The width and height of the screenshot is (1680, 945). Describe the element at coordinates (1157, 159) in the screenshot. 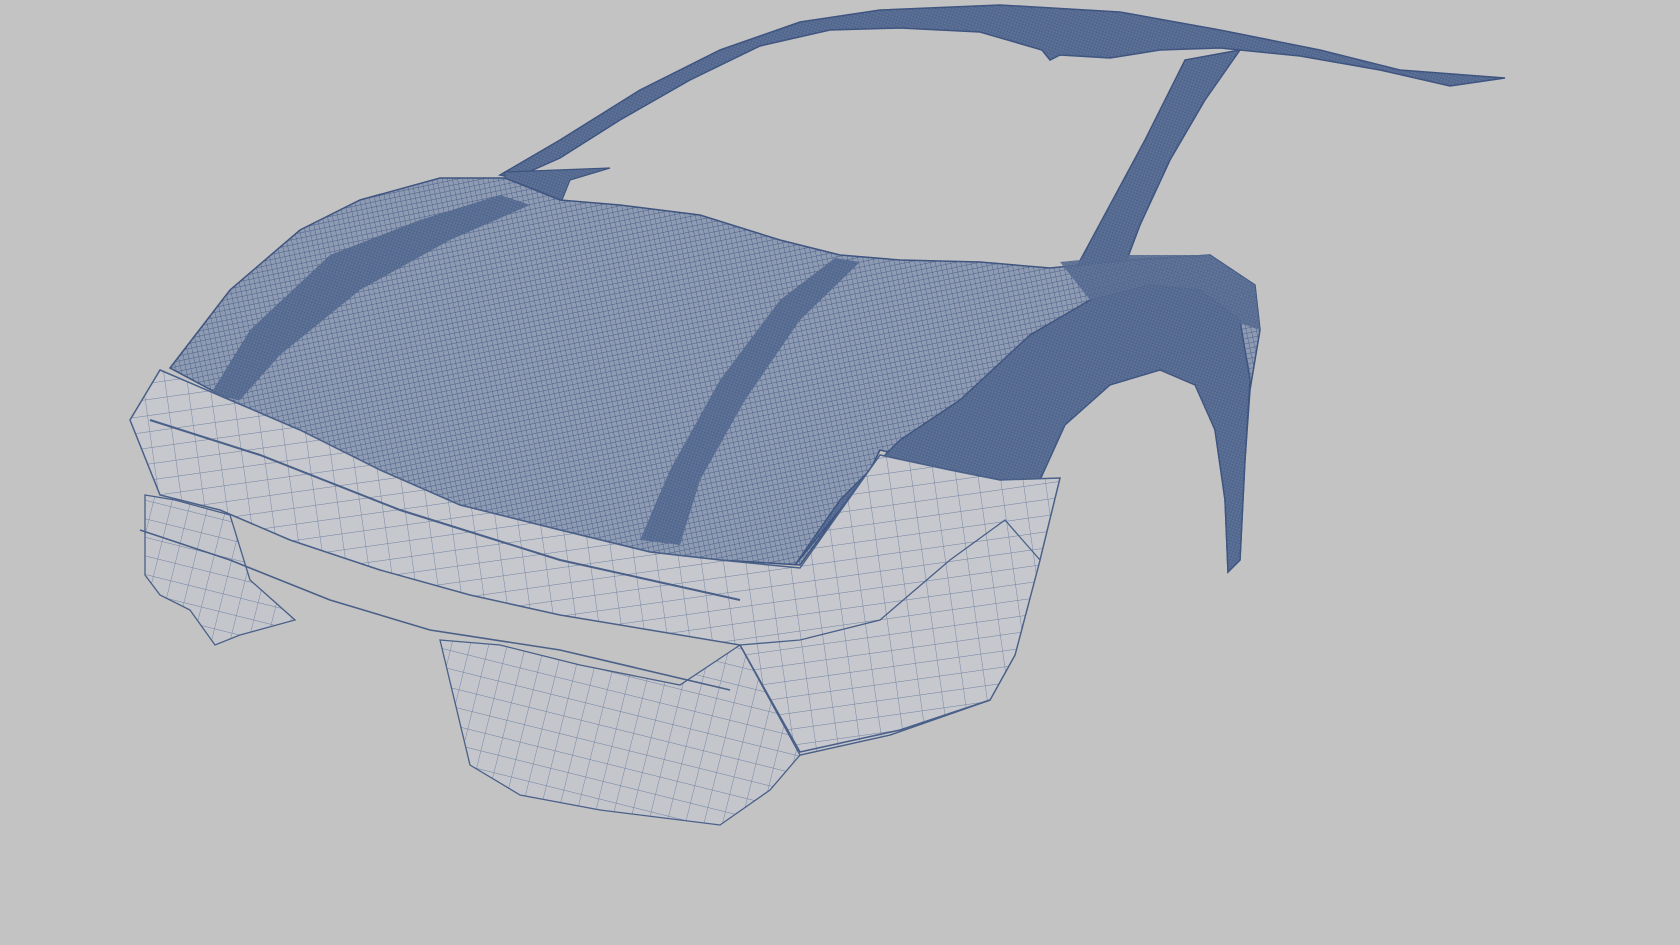

I see `rear-pillar` at that location.